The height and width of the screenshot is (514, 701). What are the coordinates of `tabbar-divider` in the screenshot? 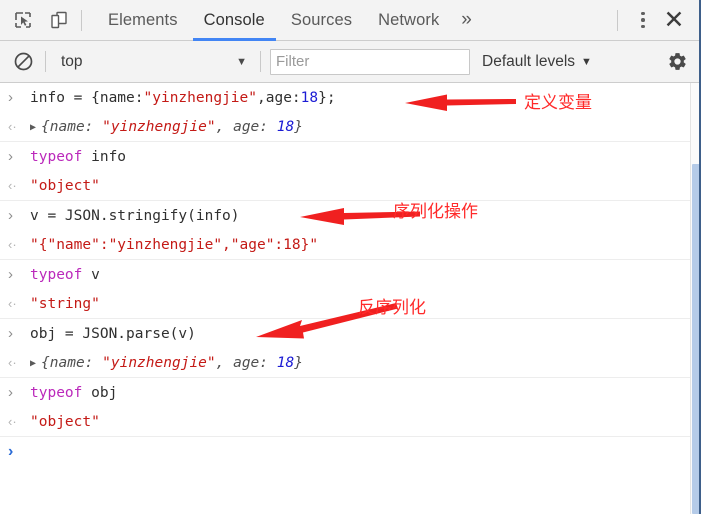 It's located at (81, 20).